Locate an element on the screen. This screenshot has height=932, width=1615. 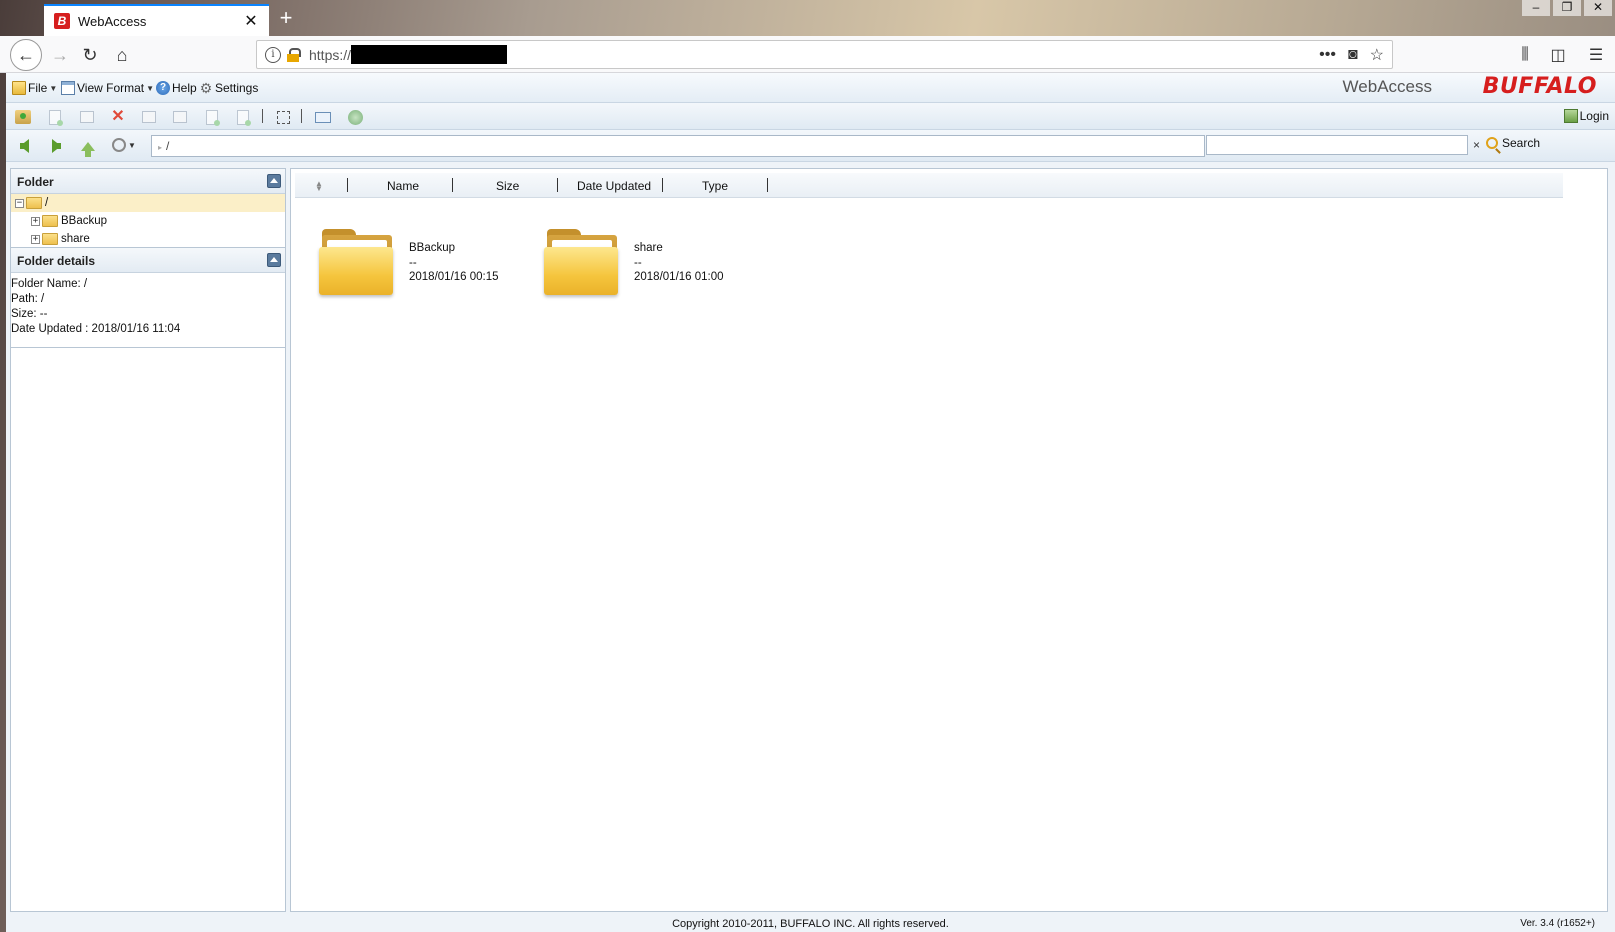
folder-item-info: share -- 2018/01/16 01:00 is located at coordinates (679, 263).